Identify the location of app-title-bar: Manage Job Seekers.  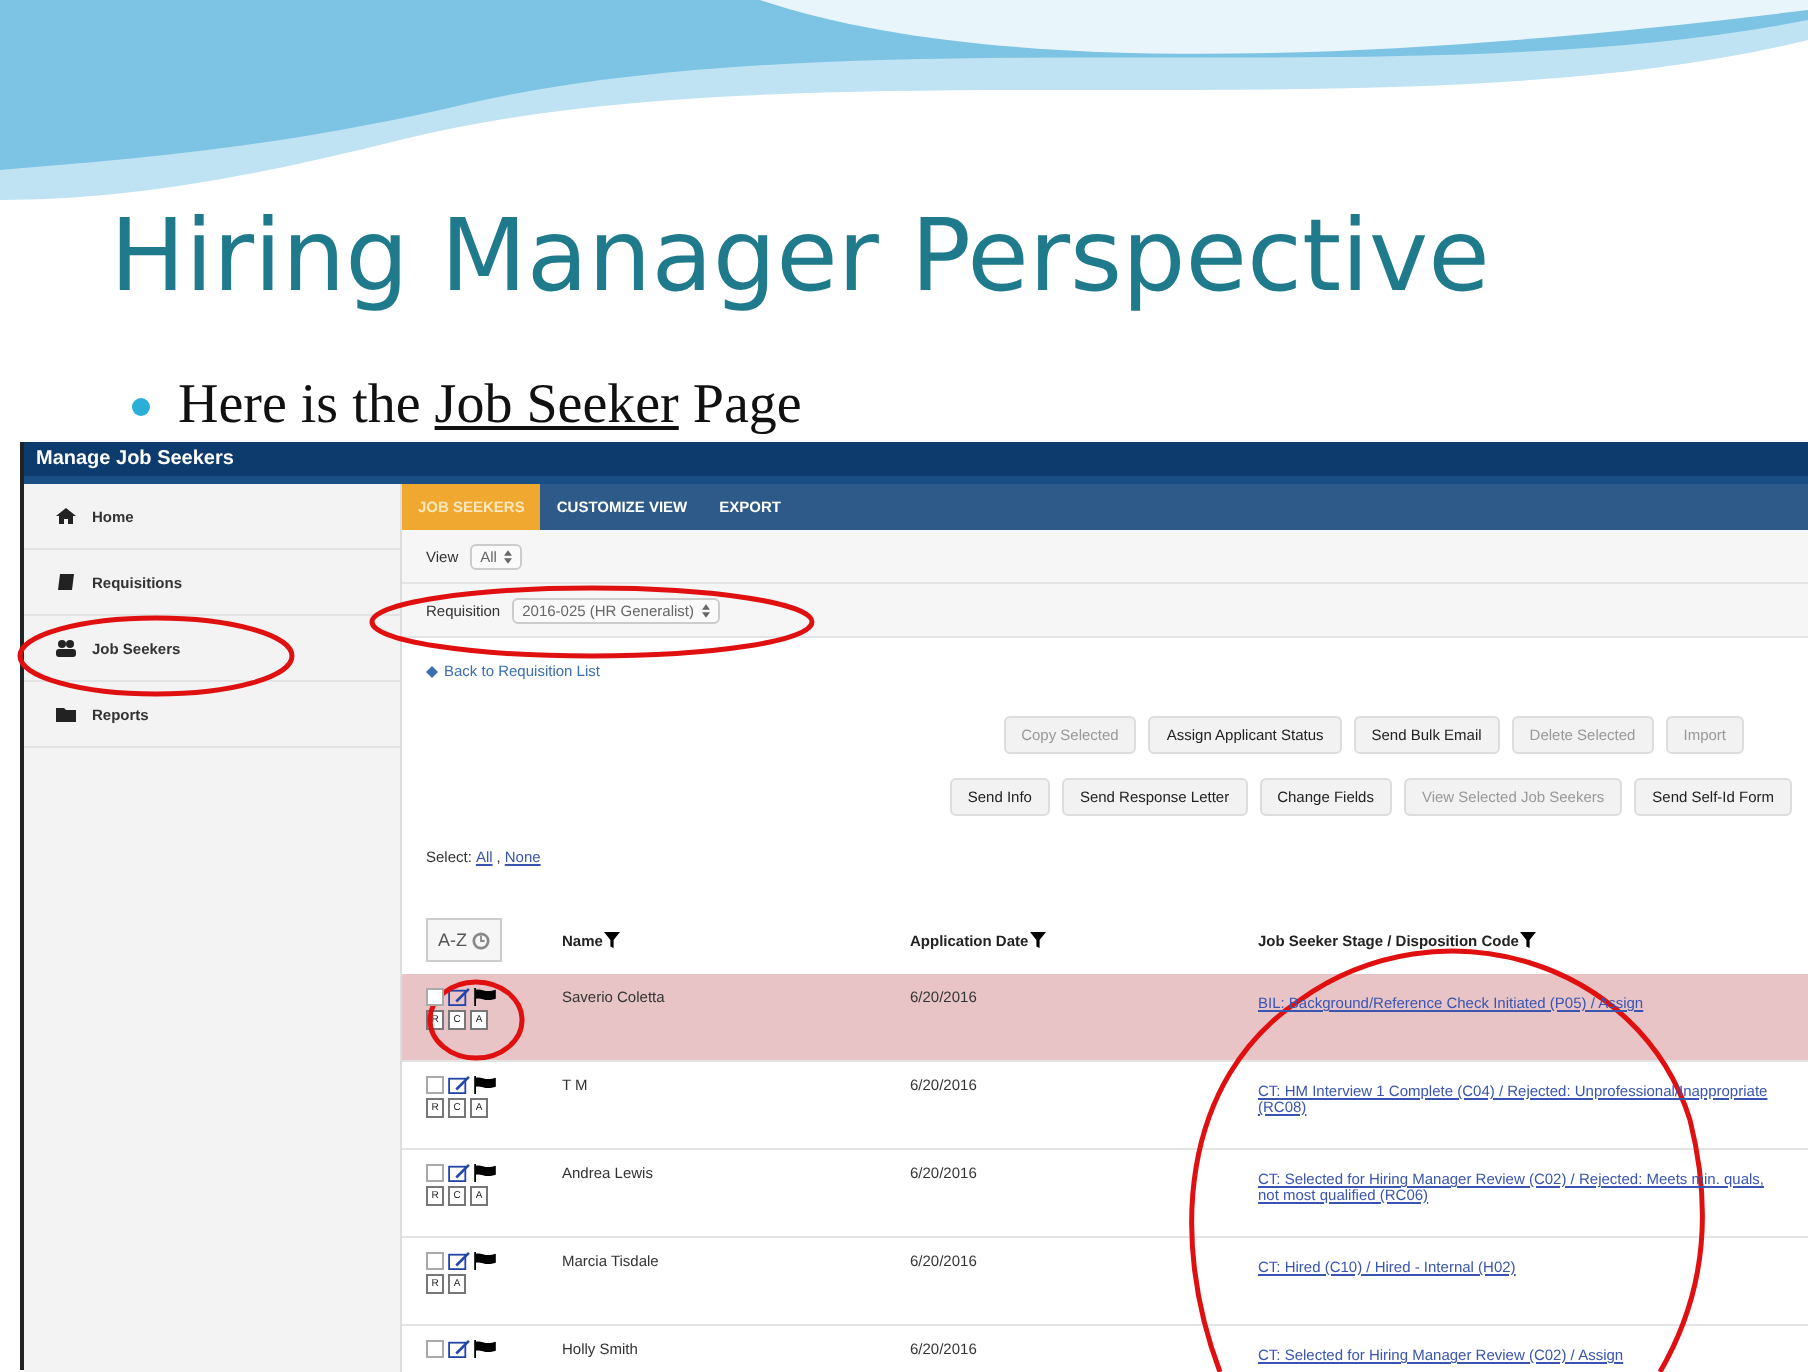
(916, 463).